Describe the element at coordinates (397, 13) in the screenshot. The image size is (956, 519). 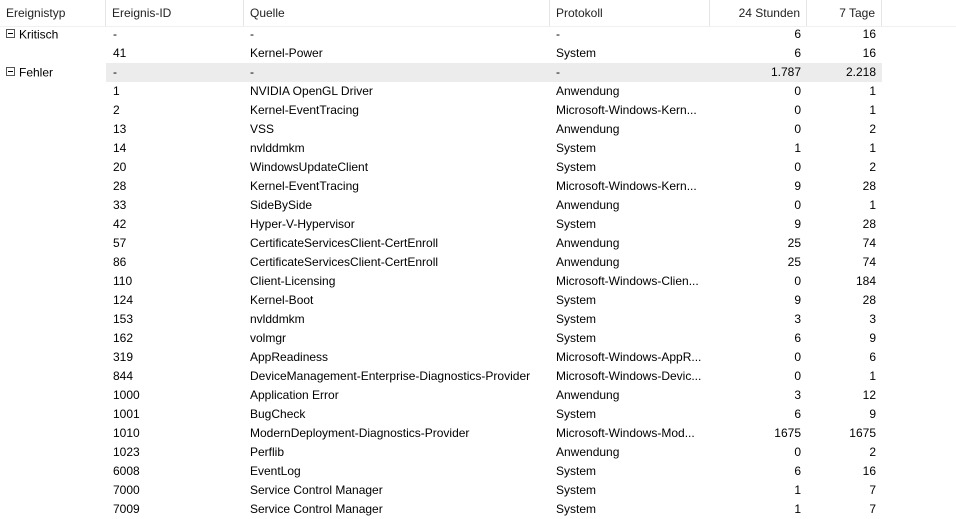
I see `column-header-quelle: Quelle` at that location.